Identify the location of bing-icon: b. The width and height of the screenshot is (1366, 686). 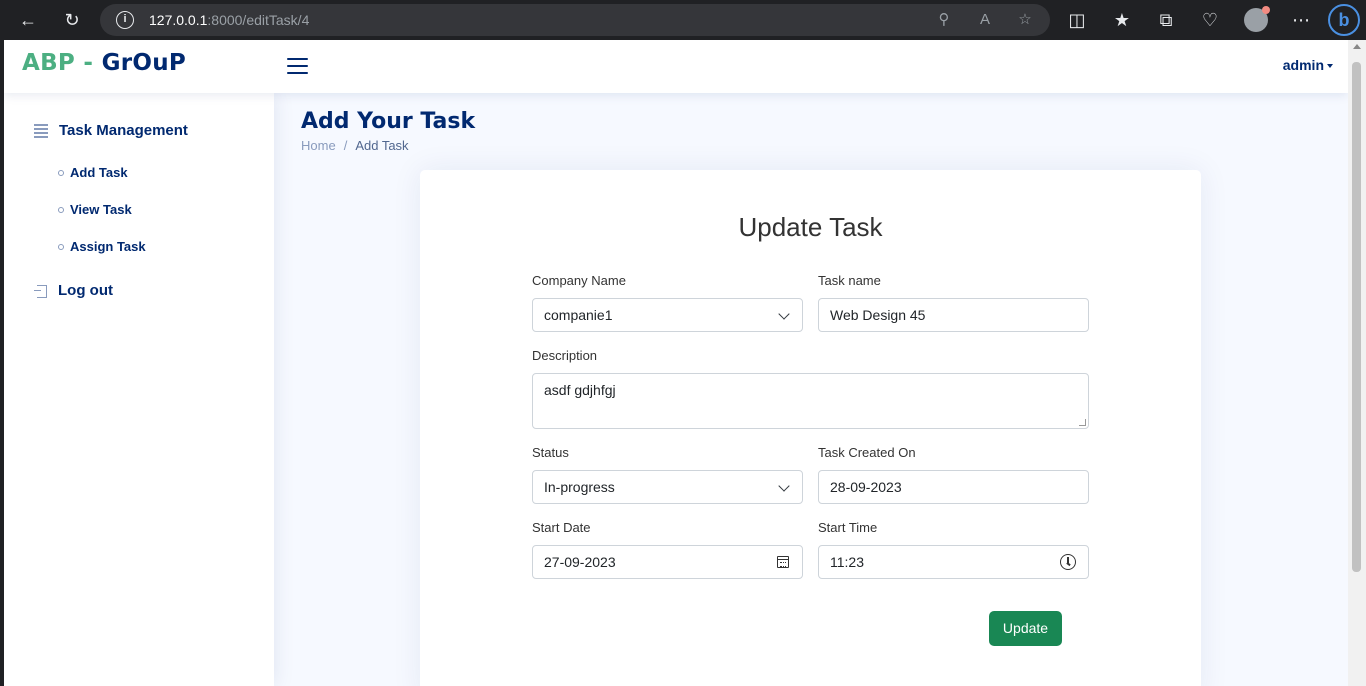
(1344, 20).